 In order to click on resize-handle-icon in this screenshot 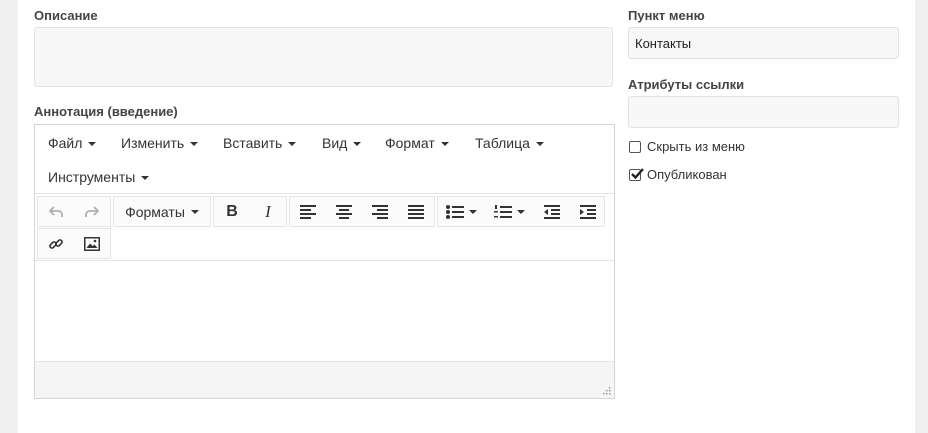, I will do `click(606, 390)`.